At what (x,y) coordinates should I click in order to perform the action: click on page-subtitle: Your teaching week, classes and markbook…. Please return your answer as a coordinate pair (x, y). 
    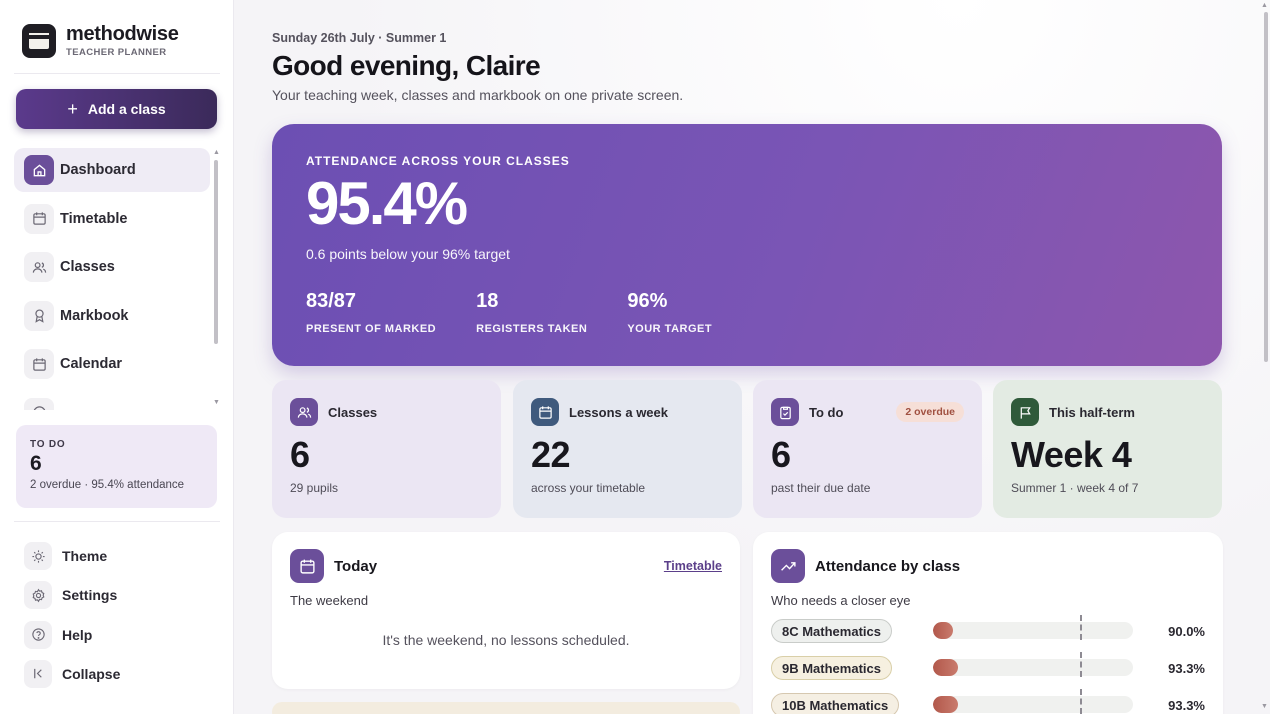
    Looking at the image, I should click on (478, 95).